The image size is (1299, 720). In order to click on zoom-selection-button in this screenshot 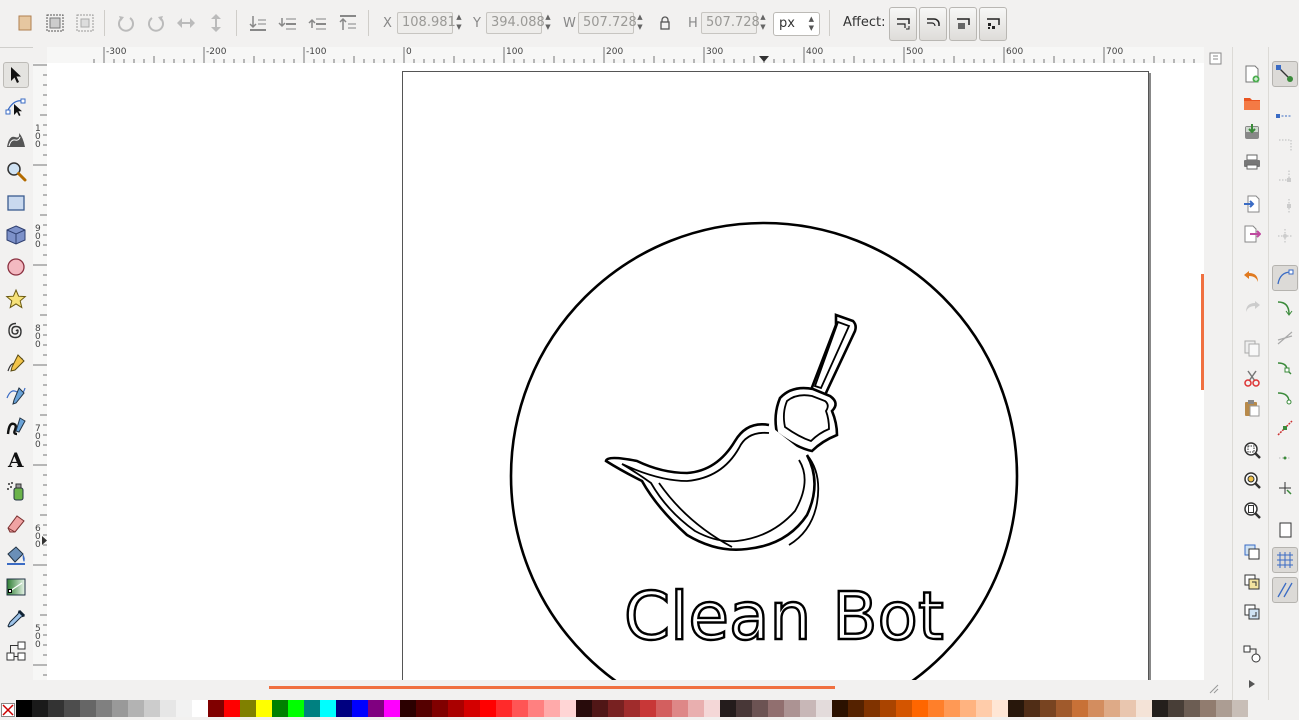, I will do `click(1252, 450)`.